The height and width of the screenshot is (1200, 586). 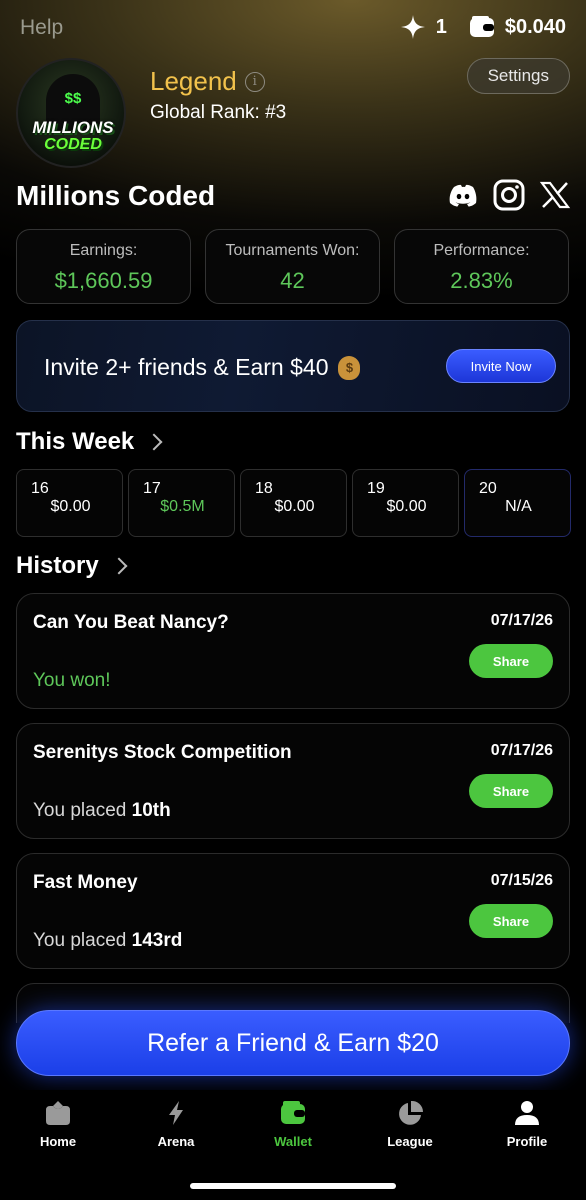 I want to click on tournament-result: You placed 10th, so click(x=102, y=811).